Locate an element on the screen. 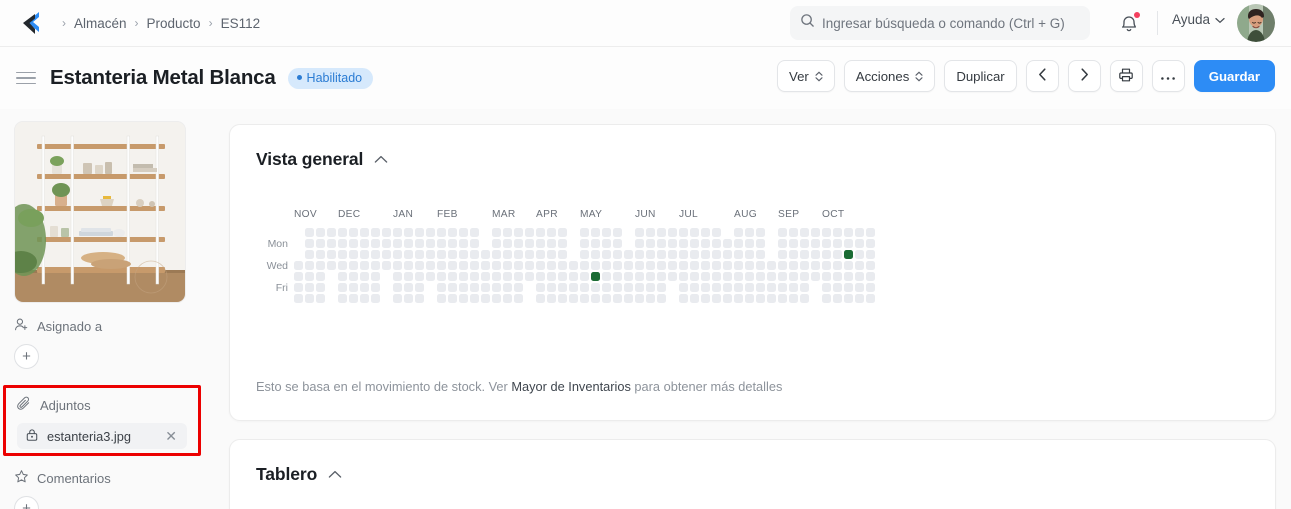 Image resolution: width=1291 pixels, height=509 pixels. hamburger-icon is located at coordinates (26, 78).